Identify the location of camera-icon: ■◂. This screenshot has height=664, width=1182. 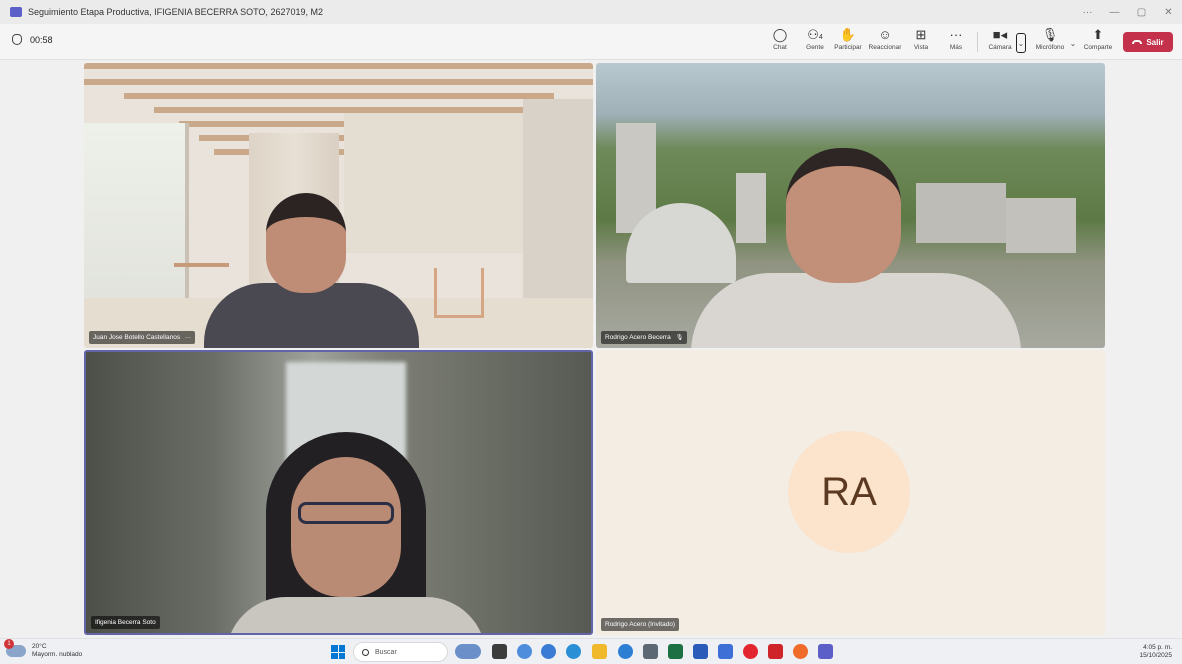
(1000, 34).